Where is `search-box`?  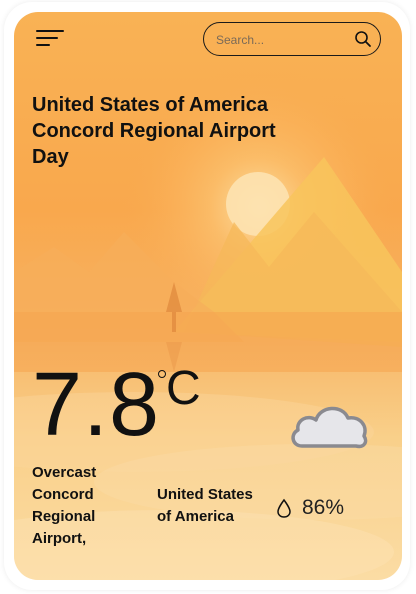 search-box is located at coordinates (292, 39).